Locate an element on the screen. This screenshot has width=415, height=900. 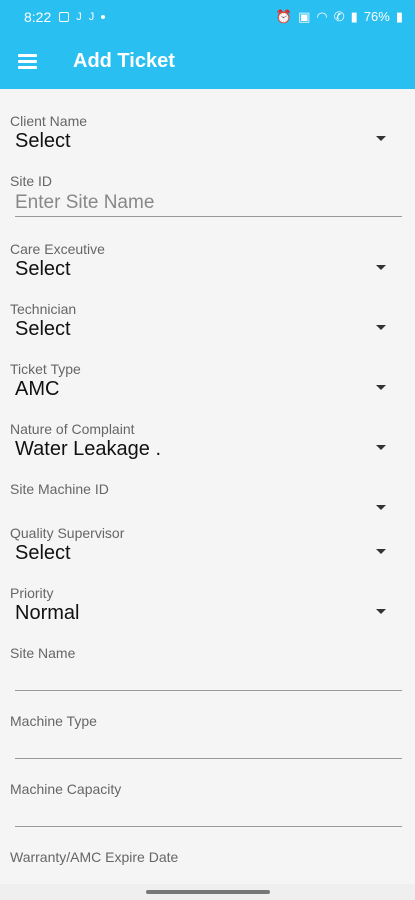
hamburger-icon is located at coordinates (27, 61).